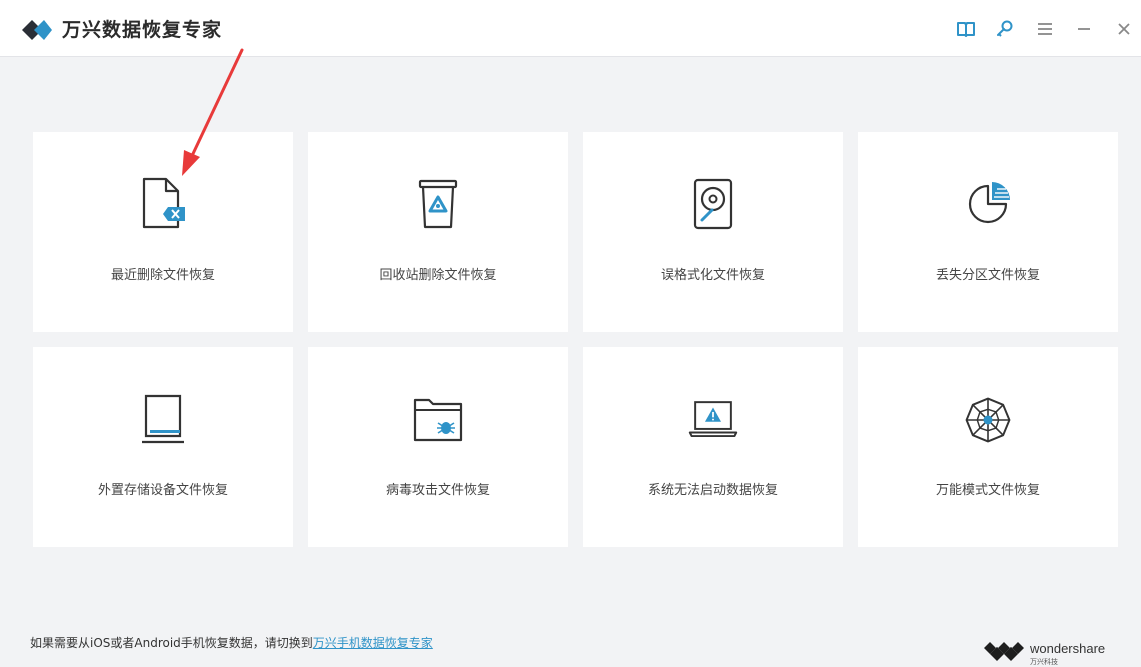 The width and height of the screenshot is (1141, 667). Describe the element at coordinates (1068, 648) in the screenshot. I see `brand-name: wondershare` at that location.